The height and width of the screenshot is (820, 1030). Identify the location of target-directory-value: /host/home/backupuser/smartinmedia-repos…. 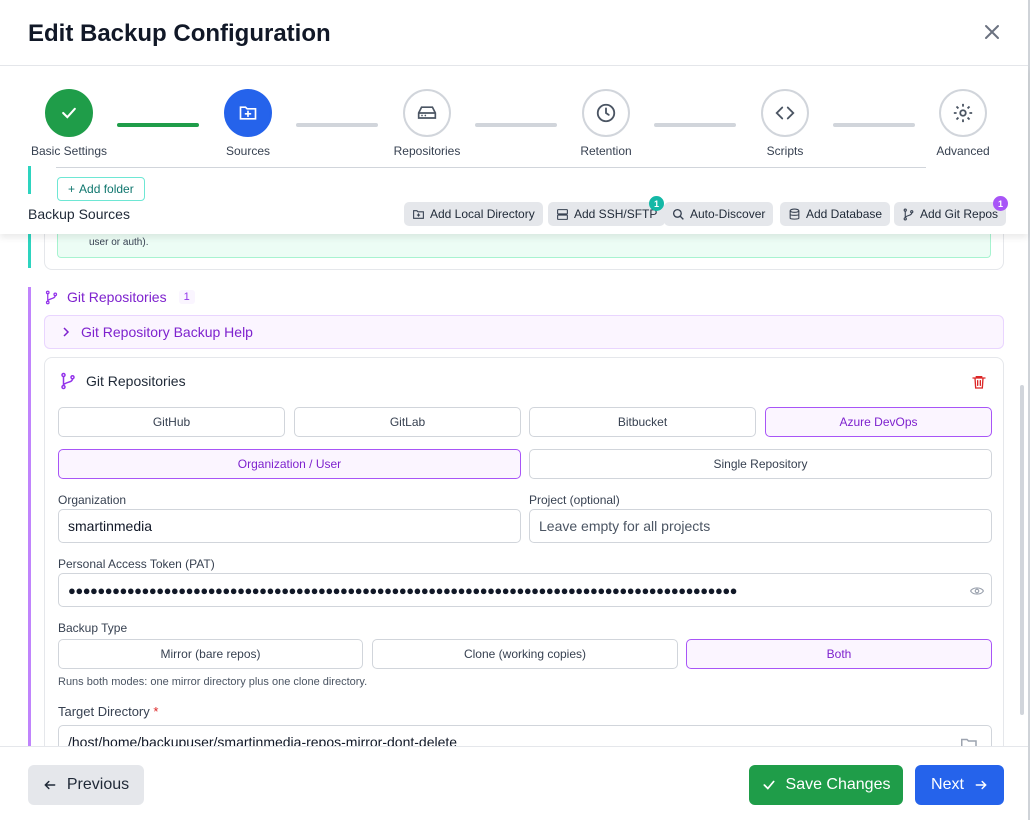
(263, 740).